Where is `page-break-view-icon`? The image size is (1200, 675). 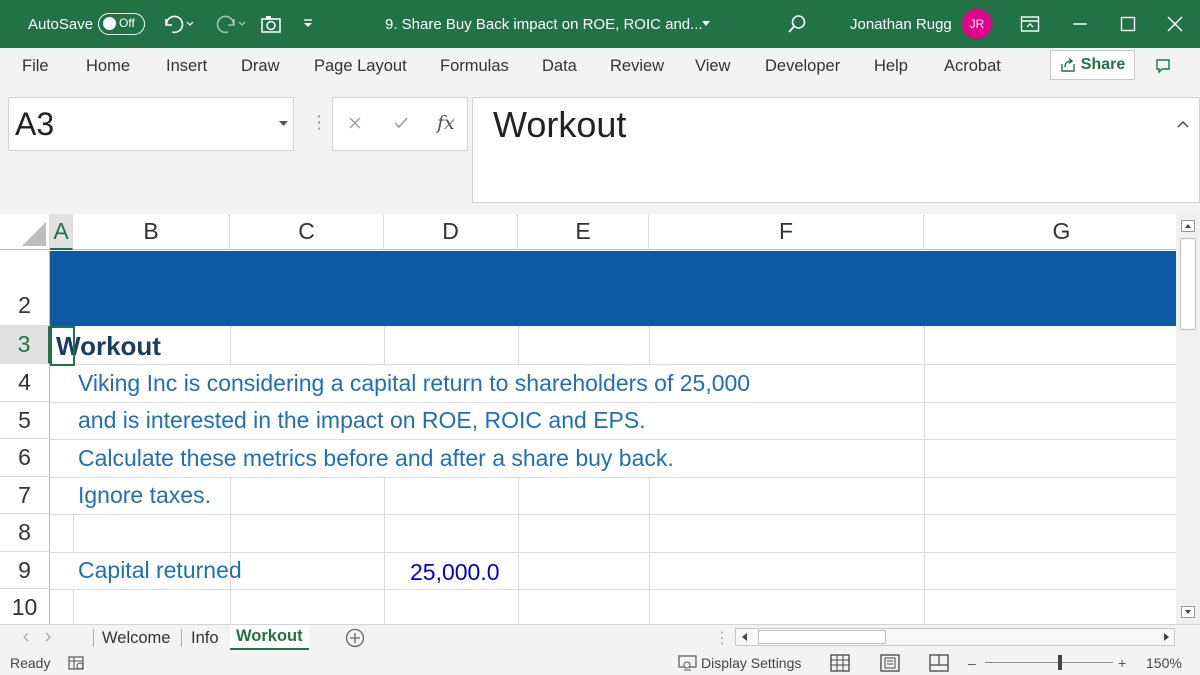
page-break-view-icon is located at coordinates (939, 662).